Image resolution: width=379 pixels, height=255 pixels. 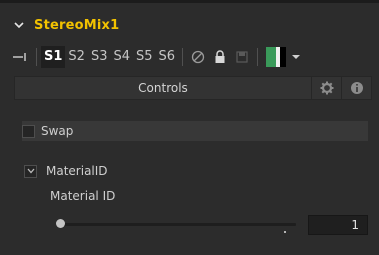 What do you see at coordinates (177, 224) in the screenshot?
I see `slider-track` at bounding box center [177, 224].